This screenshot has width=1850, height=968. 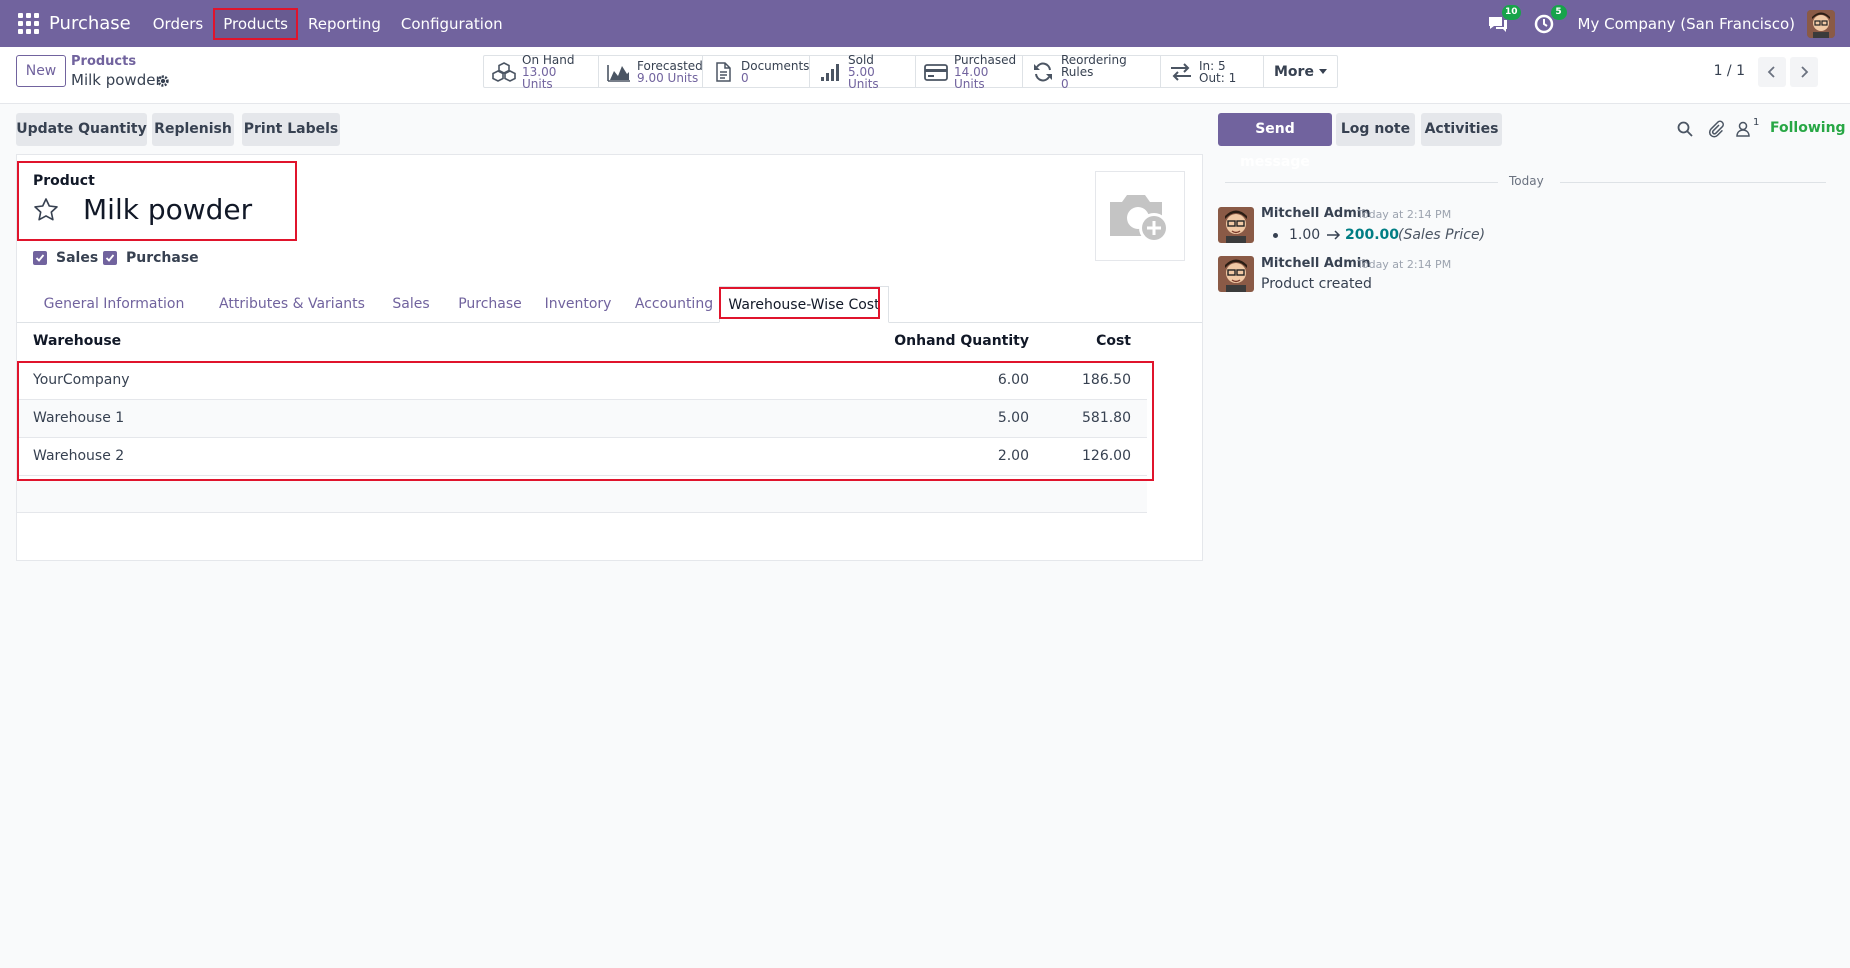 What do you see at coordinates (1442, 235) in the screenshot?
I see `tracking-field-name: (Sales Price)` at bounding box center [1442, 235].